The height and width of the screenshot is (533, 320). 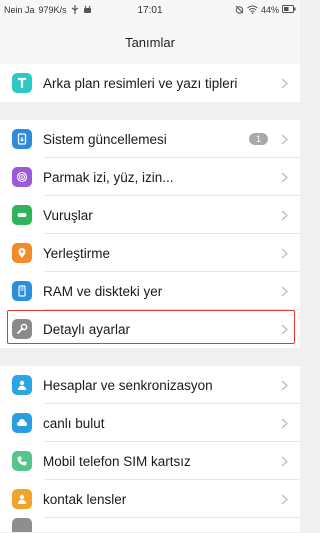 What do you see at coordinates (150, 525) in the screenshot?
I see `settings-item-partial` at bounding box center [150, 525].